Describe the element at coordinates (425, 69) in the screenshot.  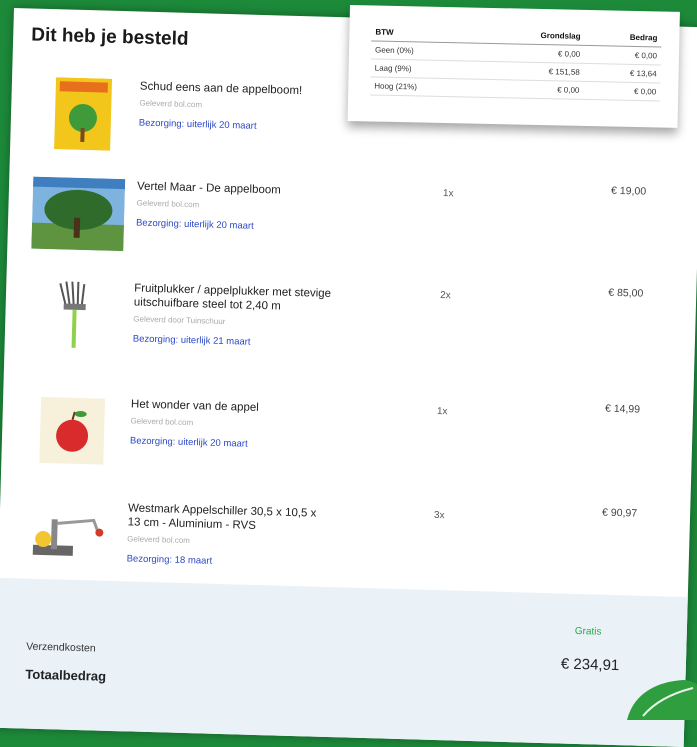
I see `btw-rate: Laag (9%)` at that location.